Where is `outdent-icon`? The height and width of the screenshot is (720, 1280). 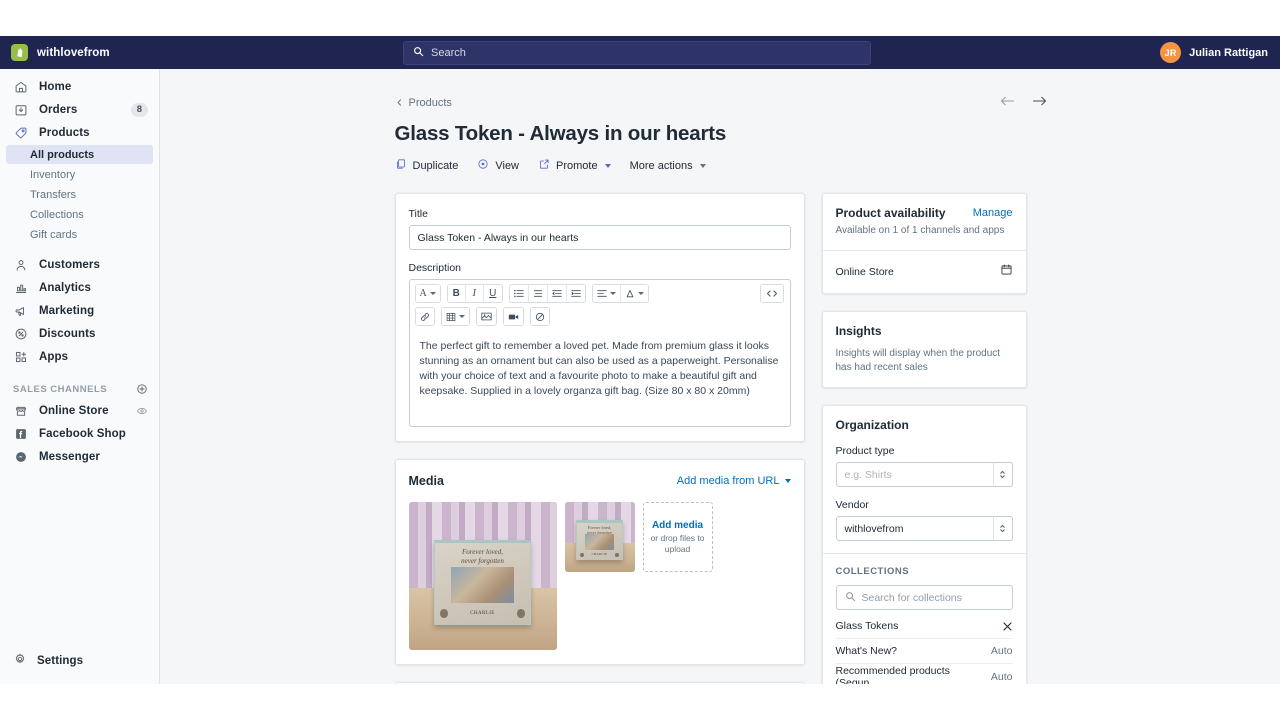
outdent-icon is located at coordinates (557, 293).